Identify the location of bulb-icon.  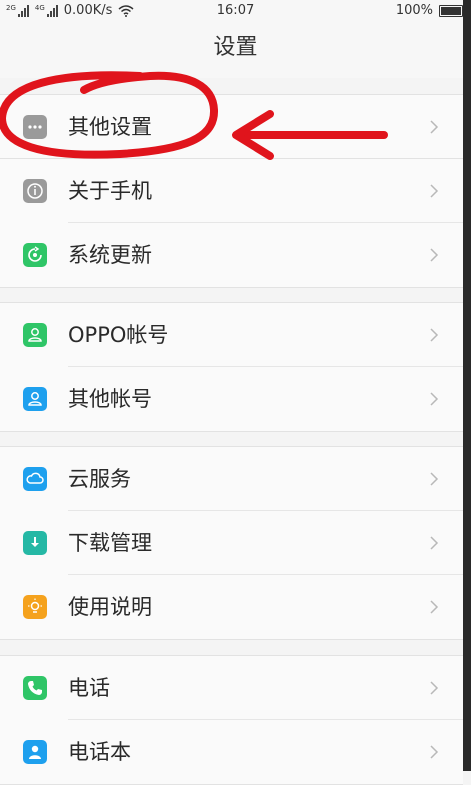
(35, 607).